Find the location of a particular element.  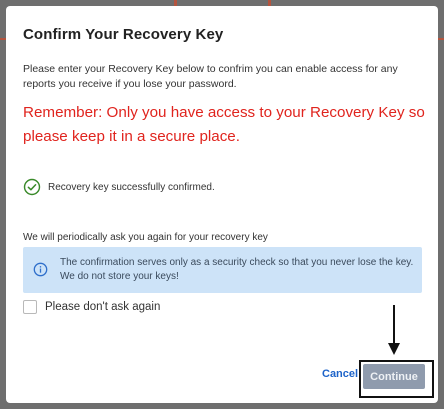

cancel-button: Cancel is located at coordinates (340, 374).